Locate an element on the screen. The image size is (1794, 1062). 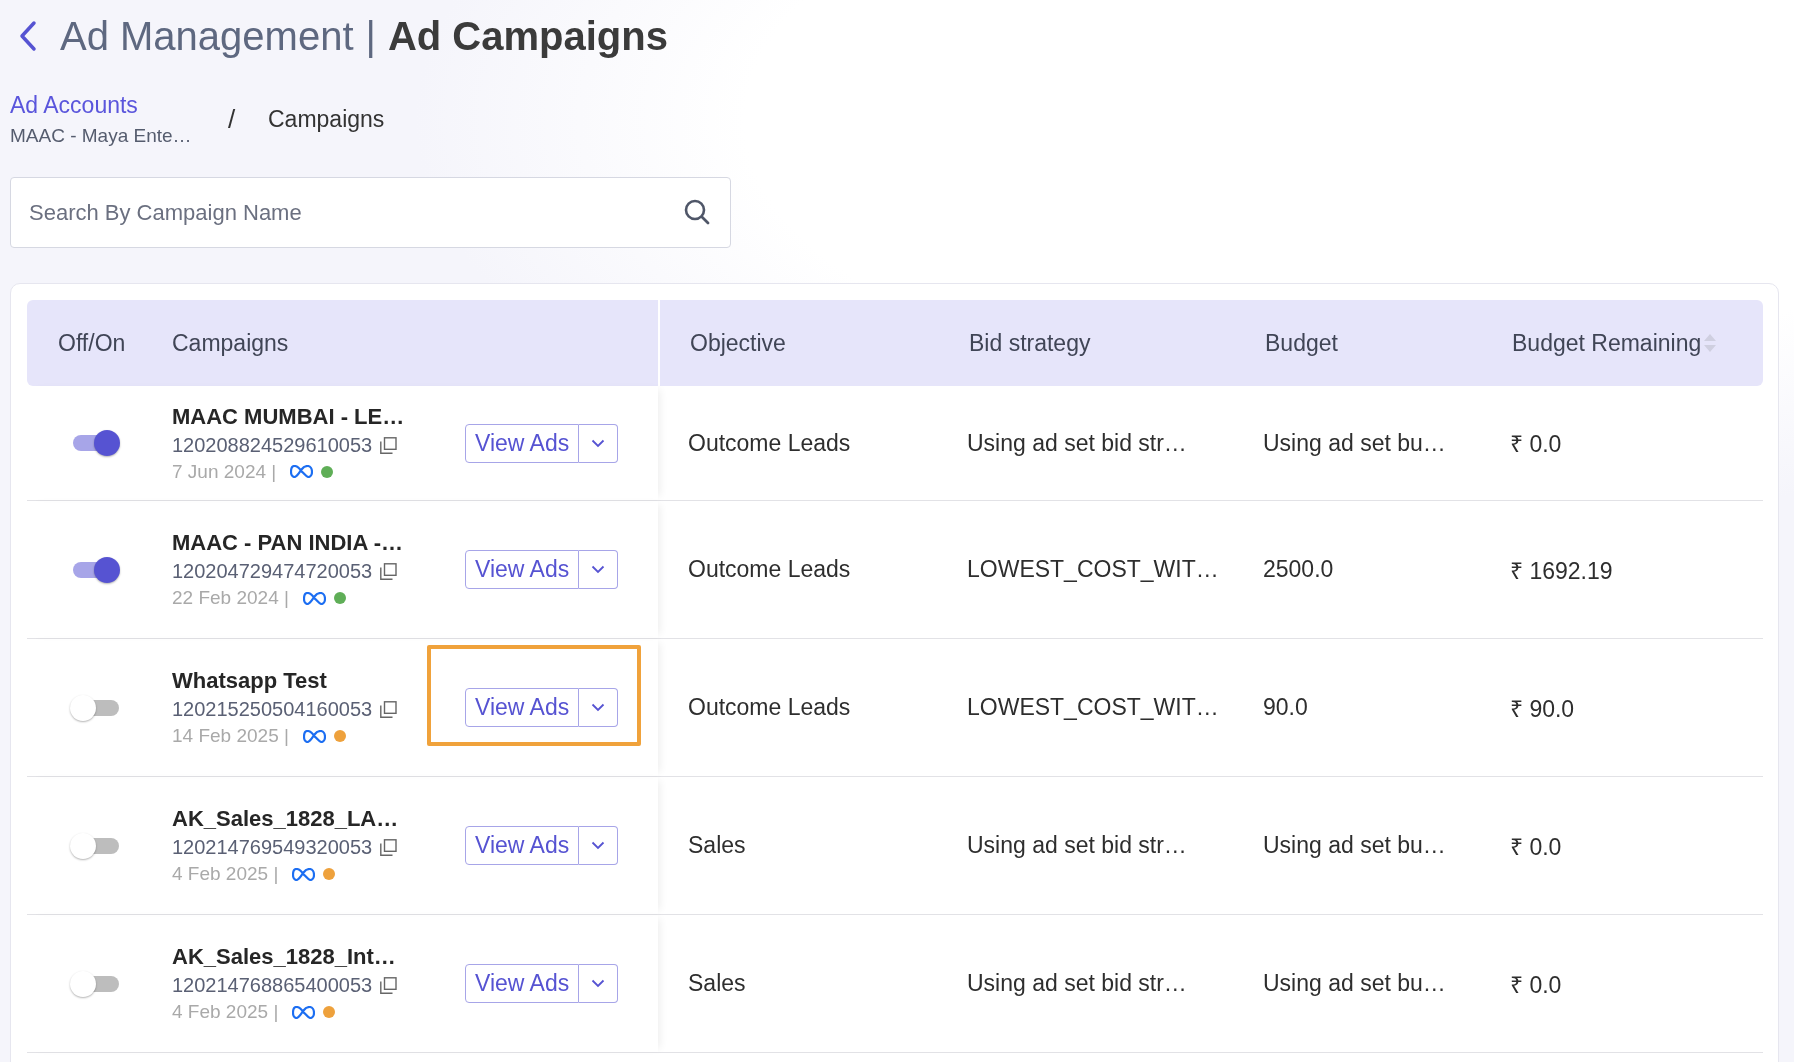
column-header: Objective is located at coordinates (738, 343).